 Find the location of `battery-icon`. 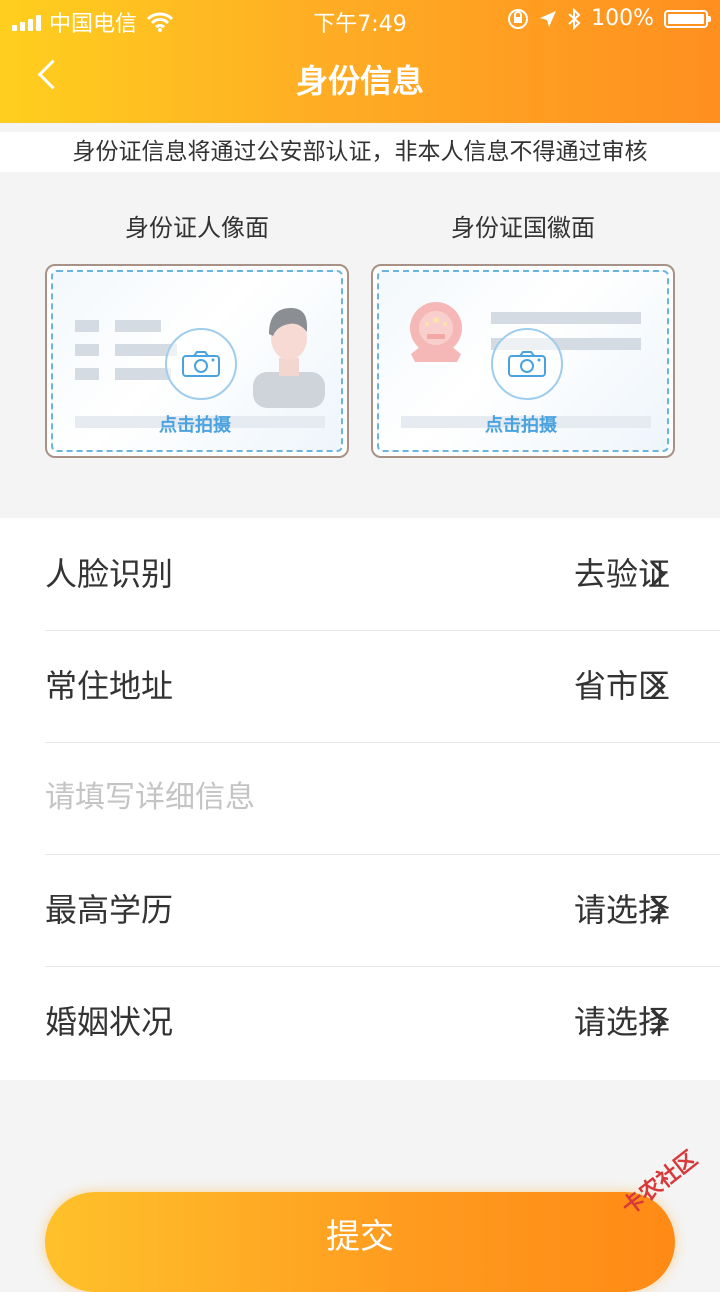

battery-icon is located at coordinates (687, 18).